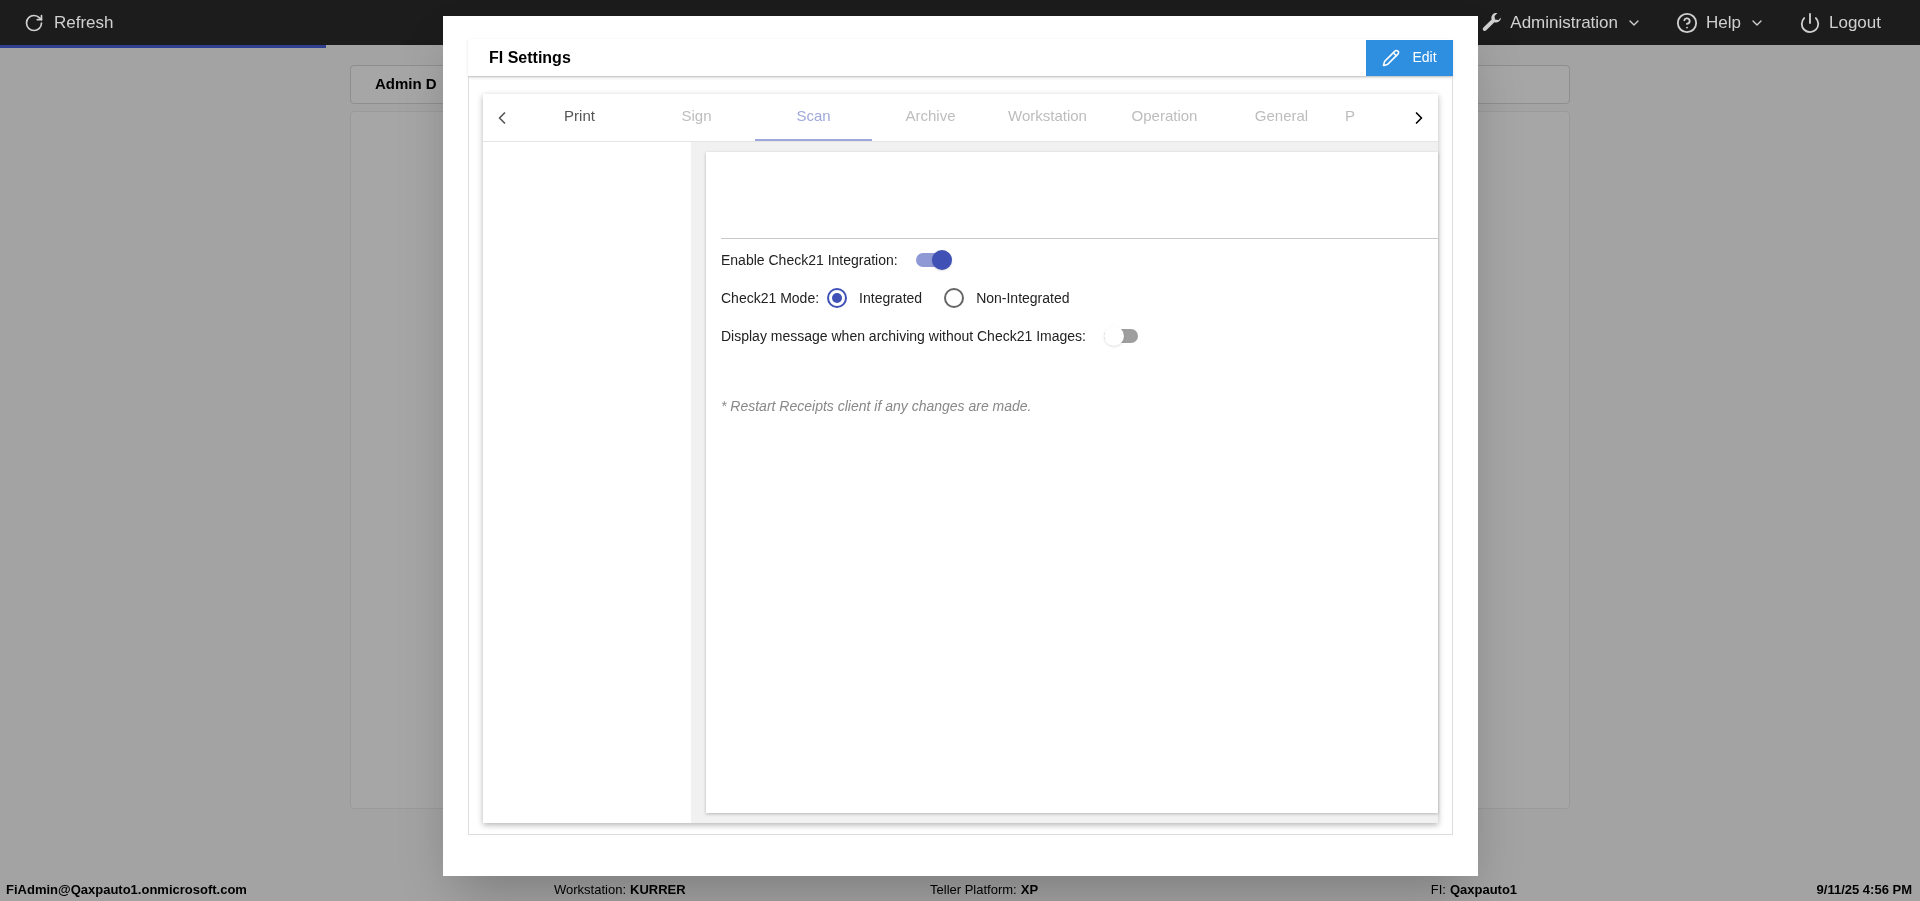  What do you see at coordinates (1562, 22) in the screenshot?
I see `menu-button: Administration` at bounding box center [1562, 22].